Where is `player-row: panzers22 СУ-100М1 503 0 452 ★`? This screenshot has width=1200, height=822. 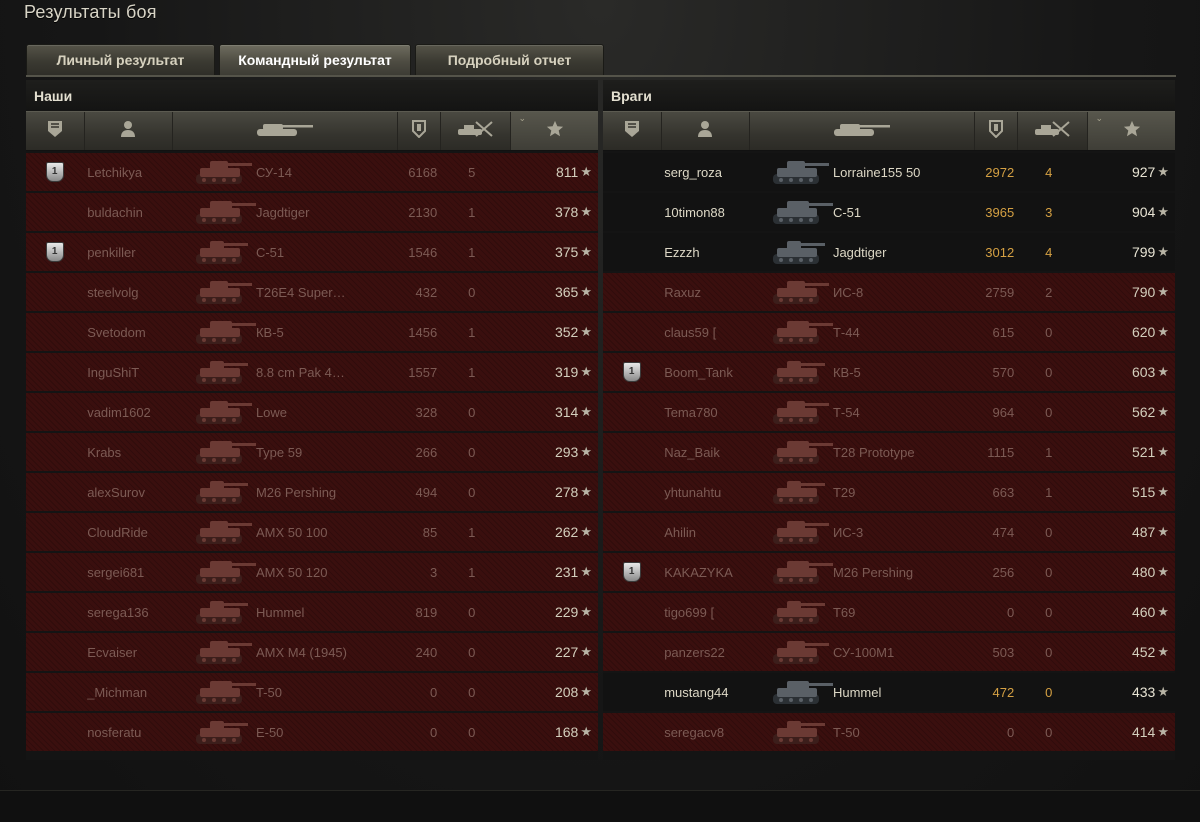 player-row: panzers22 СУ-100М1 503 0 452 ★ is located at coordinates (889, 652).